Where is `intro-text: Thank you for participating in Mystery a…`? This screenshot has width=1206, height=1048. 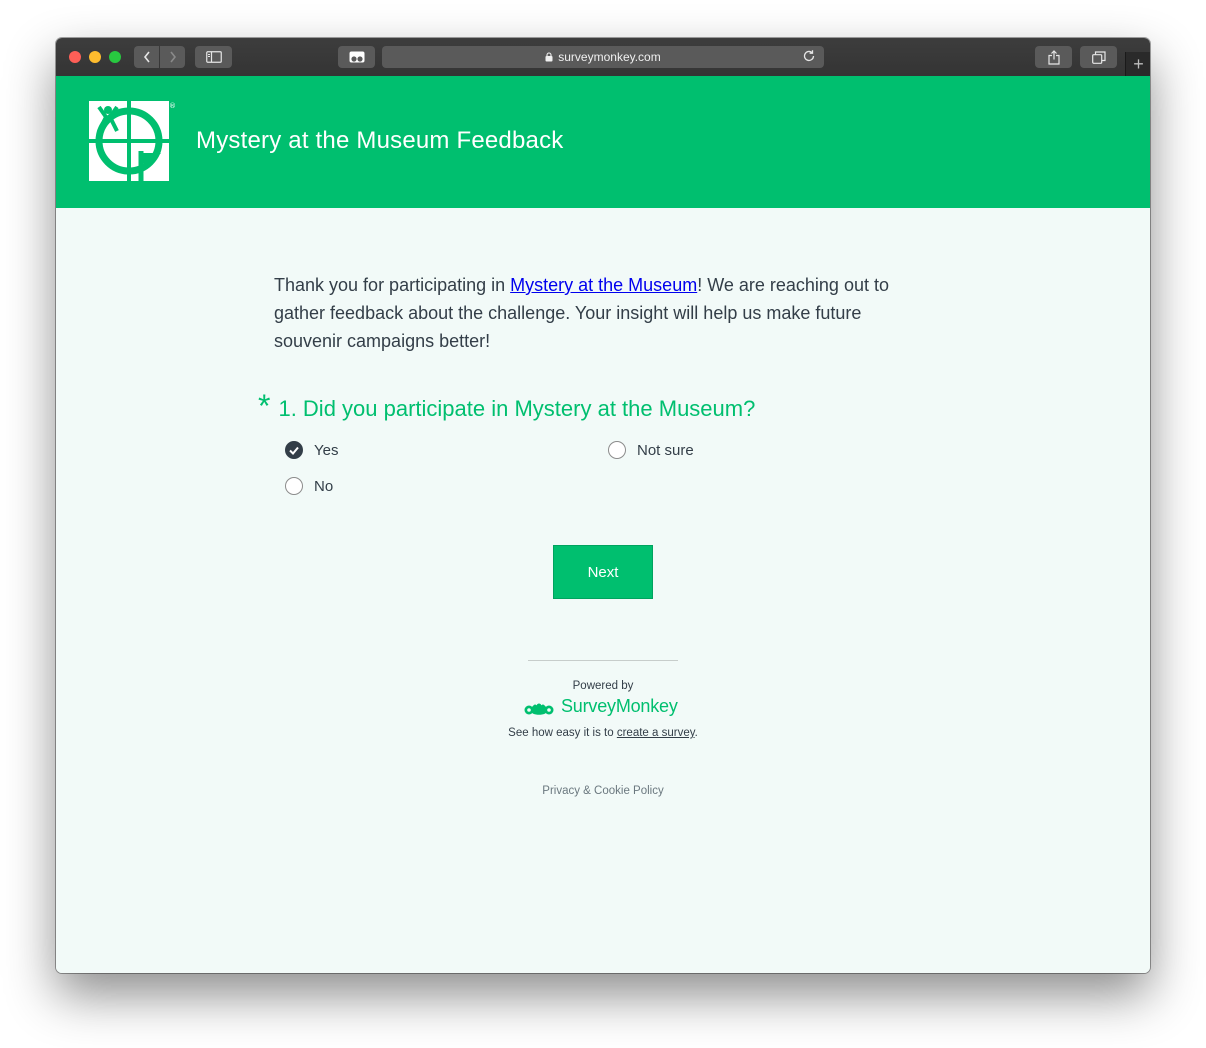
intro-text: Thank you for participating in Mystery a… is located at coordinates (604, 313).